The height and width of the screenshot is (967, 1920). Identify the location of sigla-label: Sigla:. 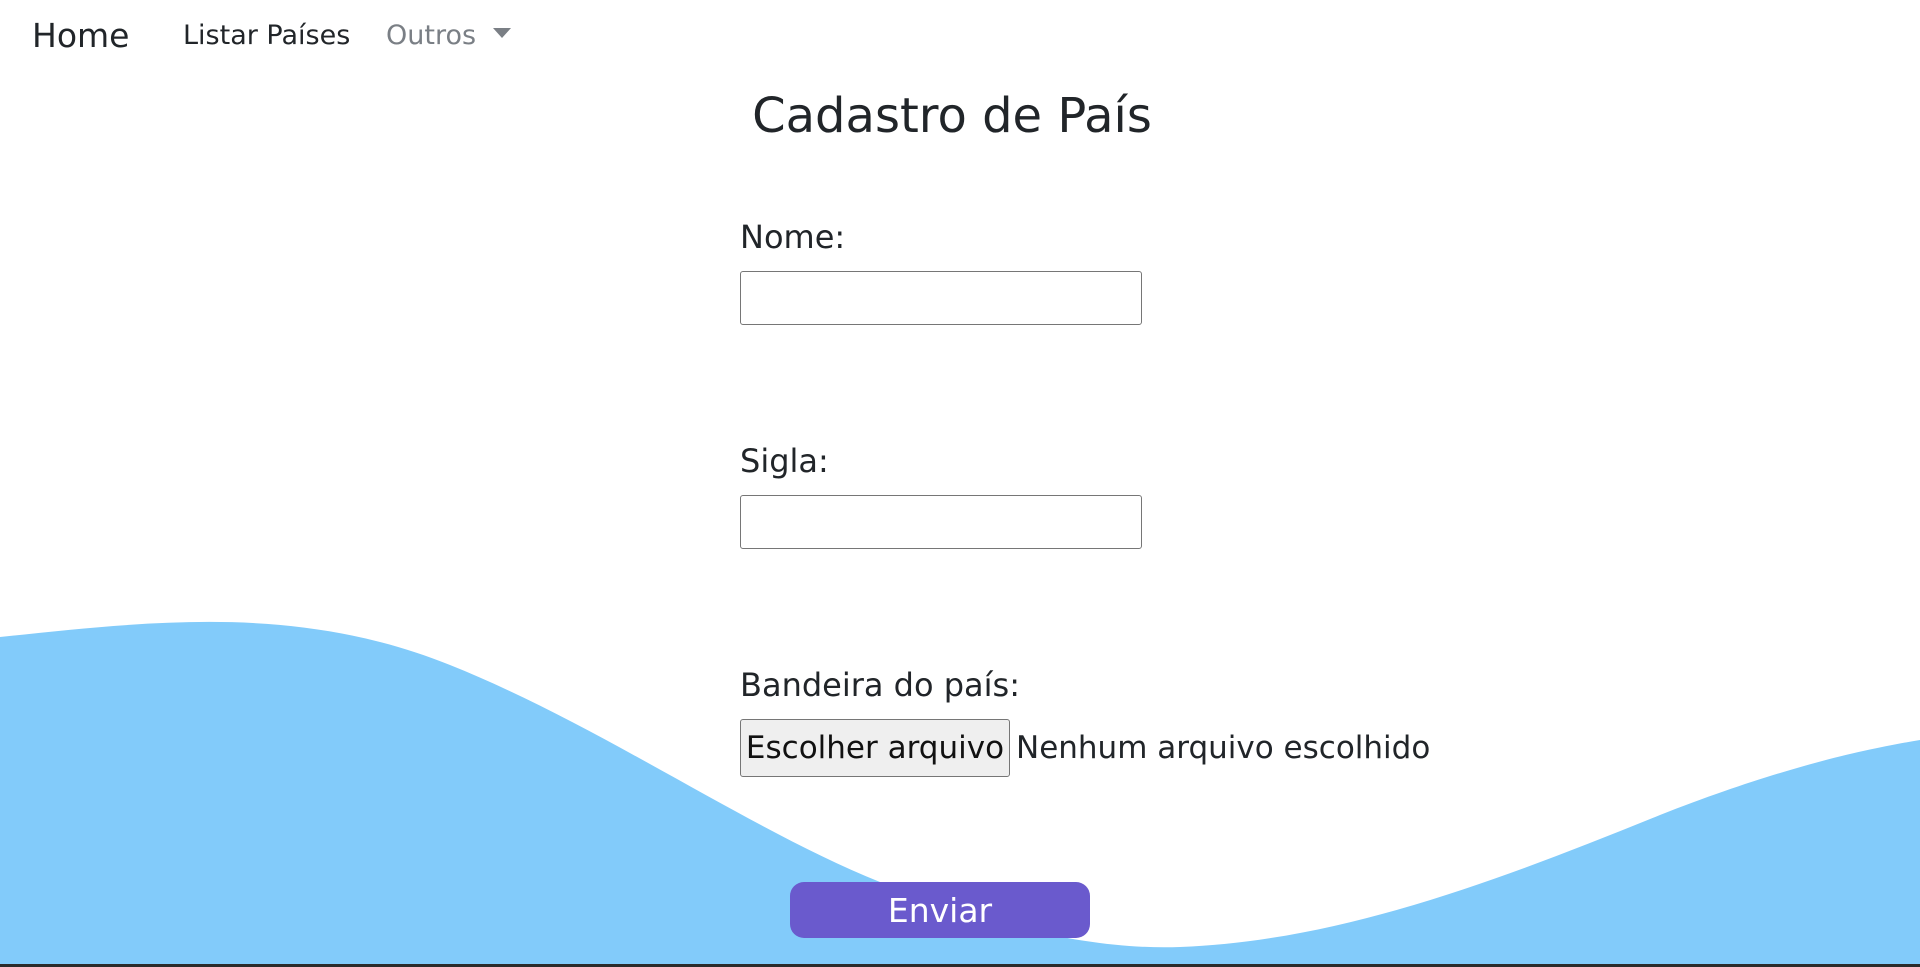
(784, 461).